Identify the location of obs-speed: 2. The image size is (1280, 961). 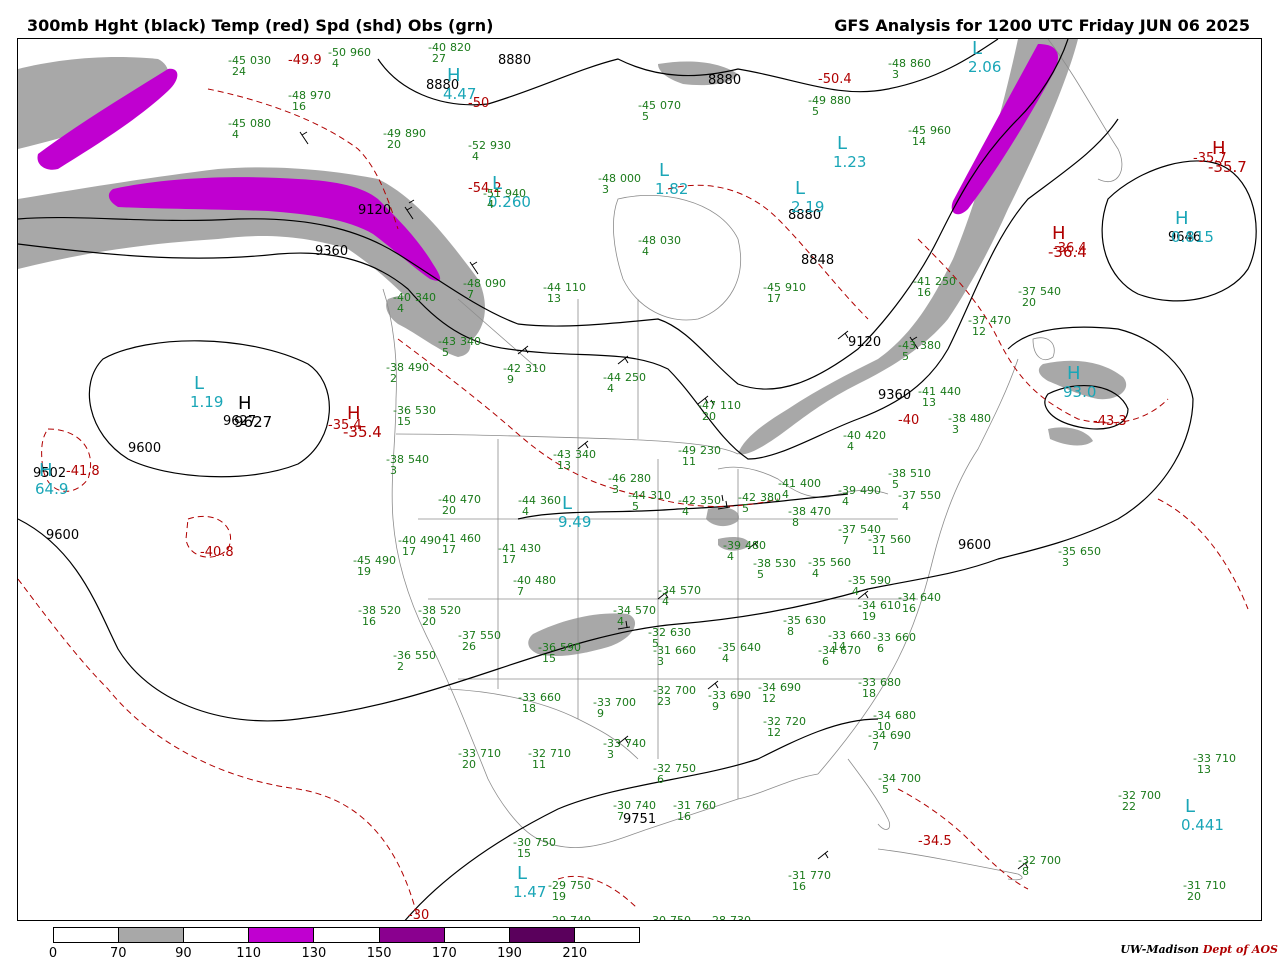
(400, 666).